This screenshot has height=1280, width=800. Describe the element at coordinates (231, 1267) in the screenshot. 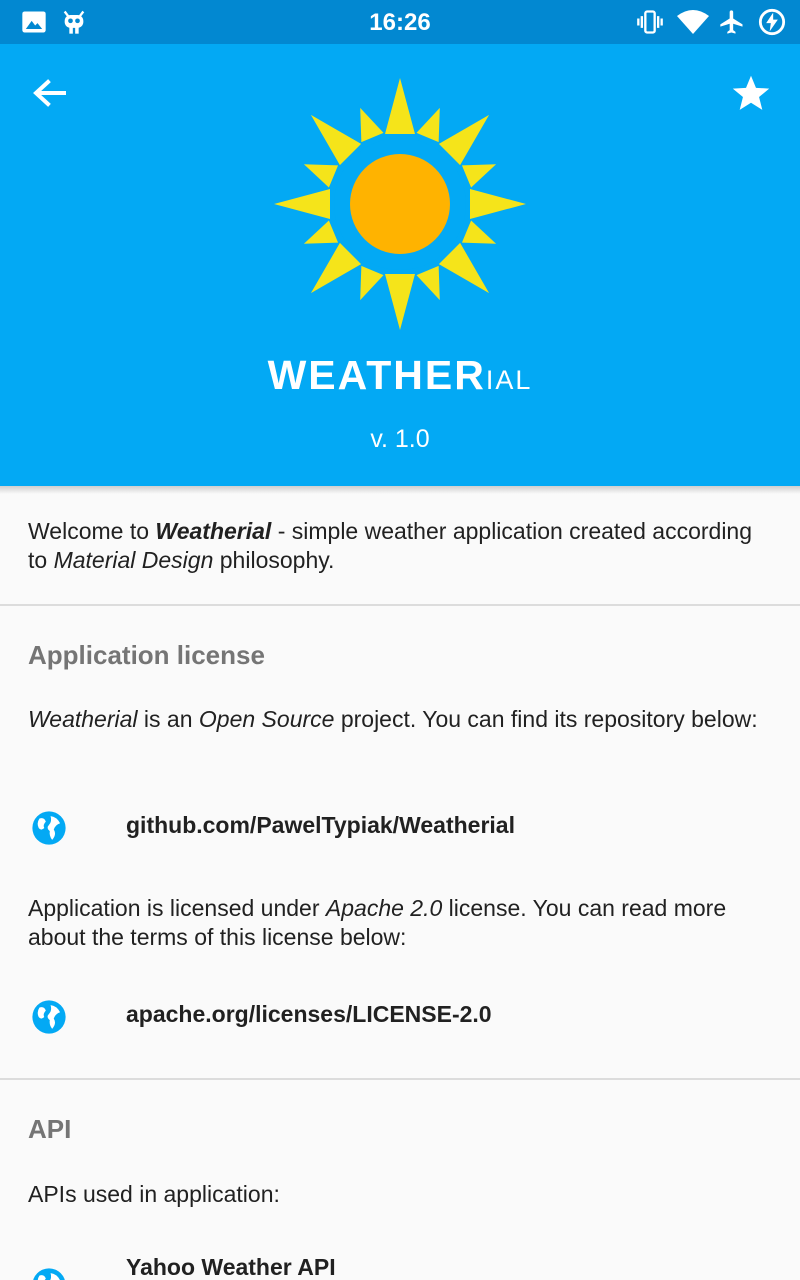

I see `yahoo-api-link-label: Yahoo Weather API` at that location.